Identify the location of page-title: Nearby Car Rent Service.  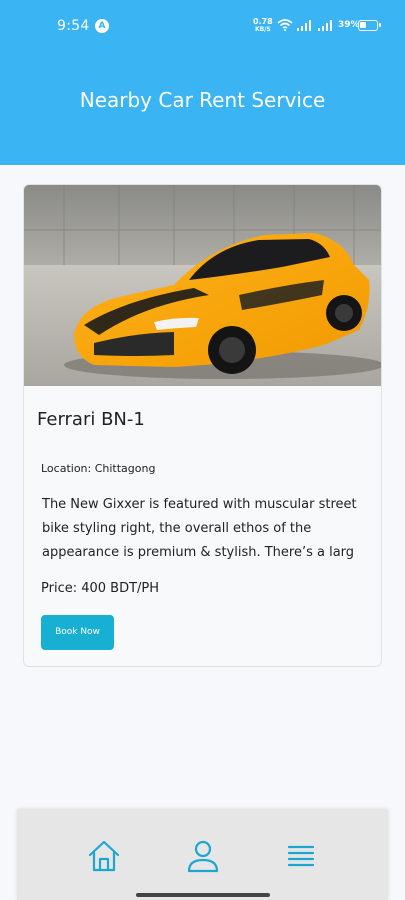
(202, 100).